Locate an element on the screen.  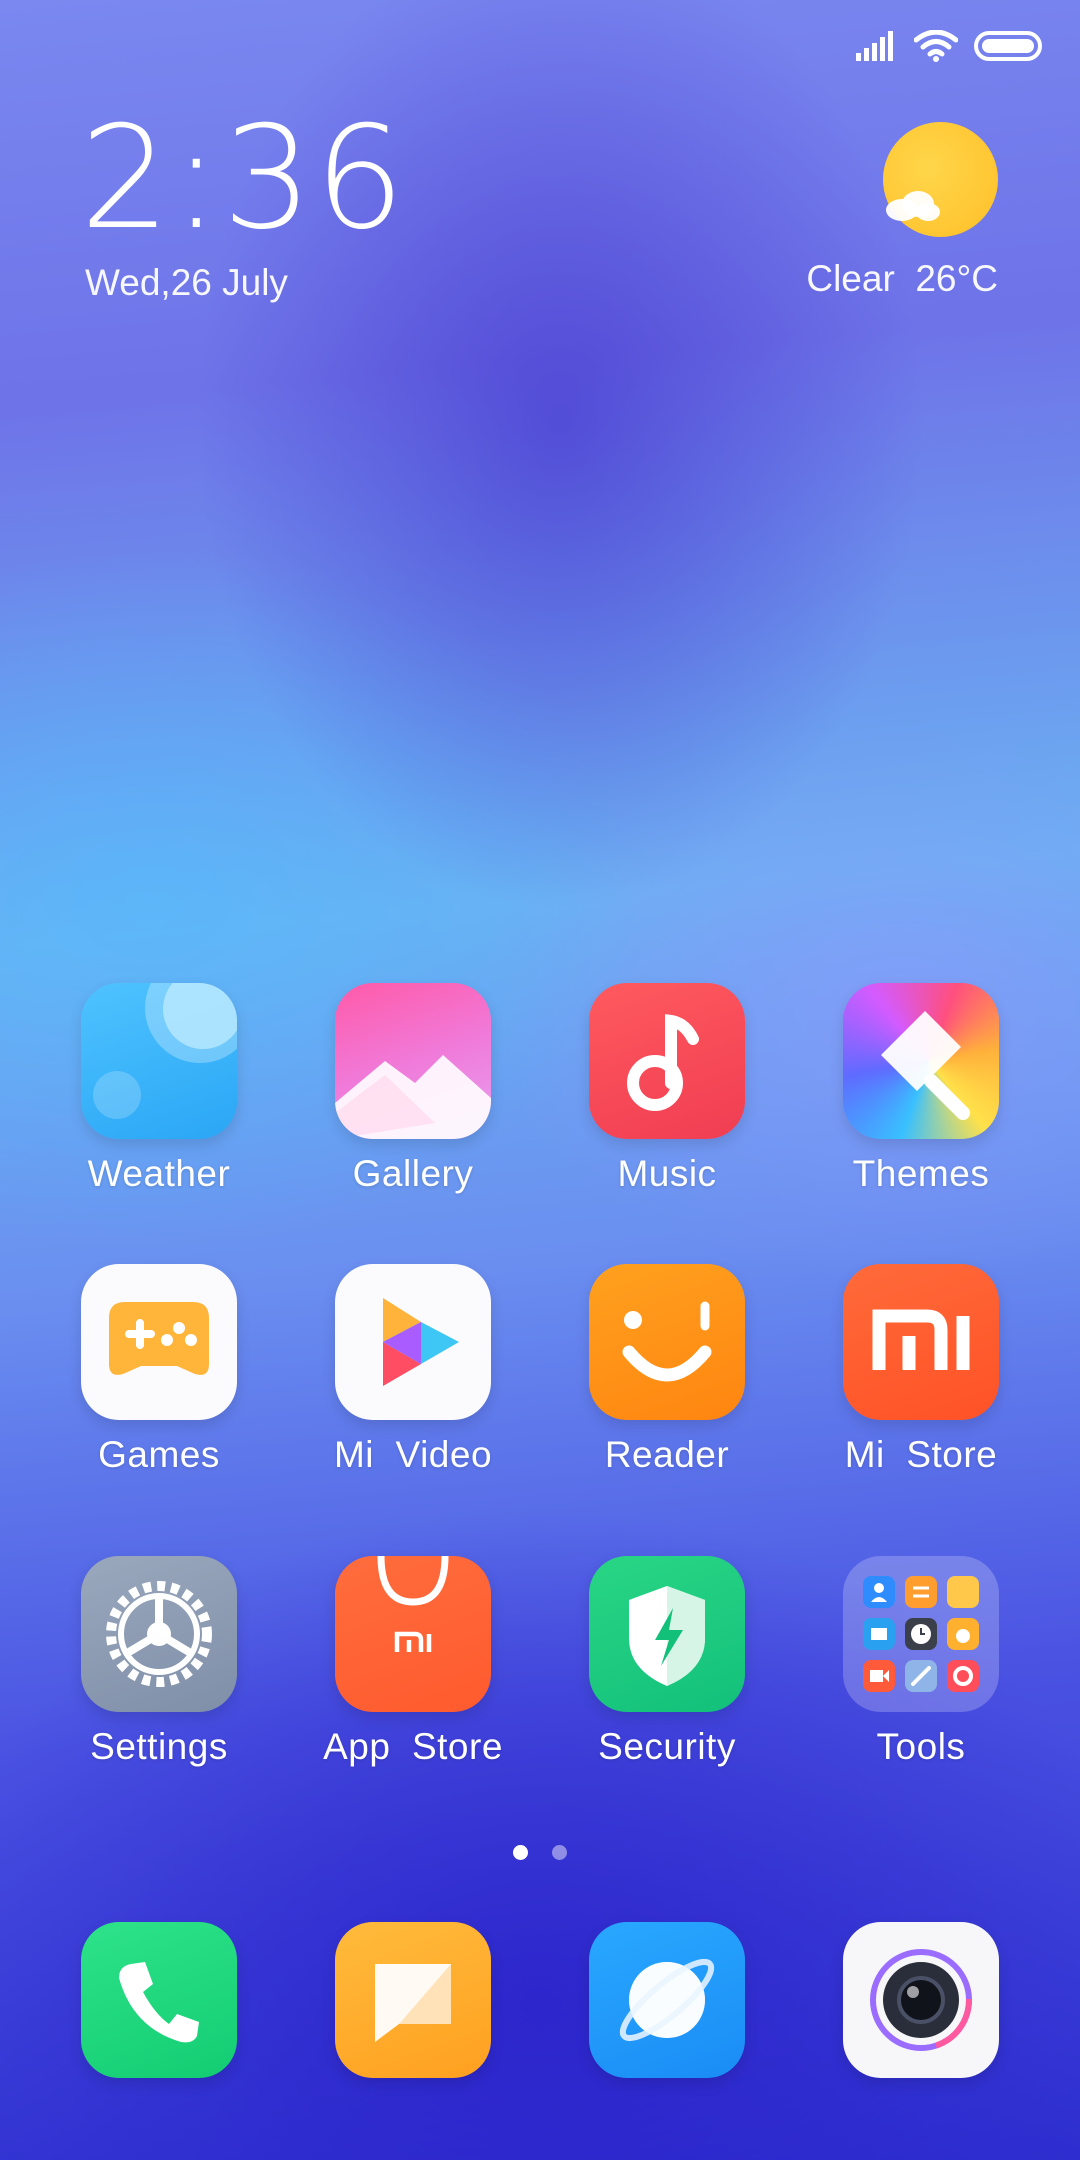
weather-summary: Clear 26°C is located at coordinates (902, 279).